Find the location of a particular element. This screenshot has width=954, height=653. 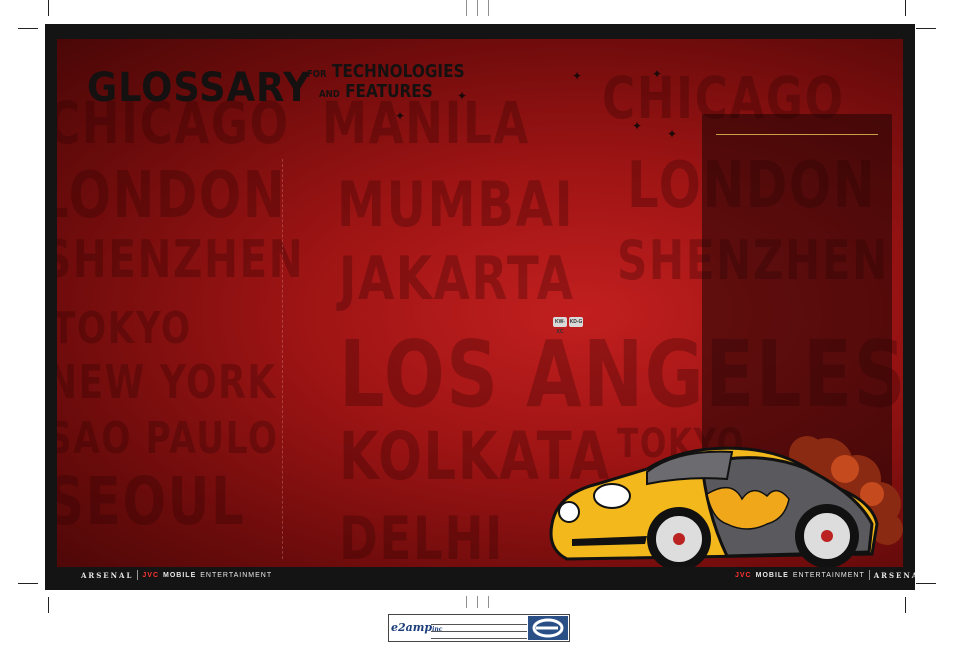

bg-city-word: JAKARTA is located at coordinates (457, 279).